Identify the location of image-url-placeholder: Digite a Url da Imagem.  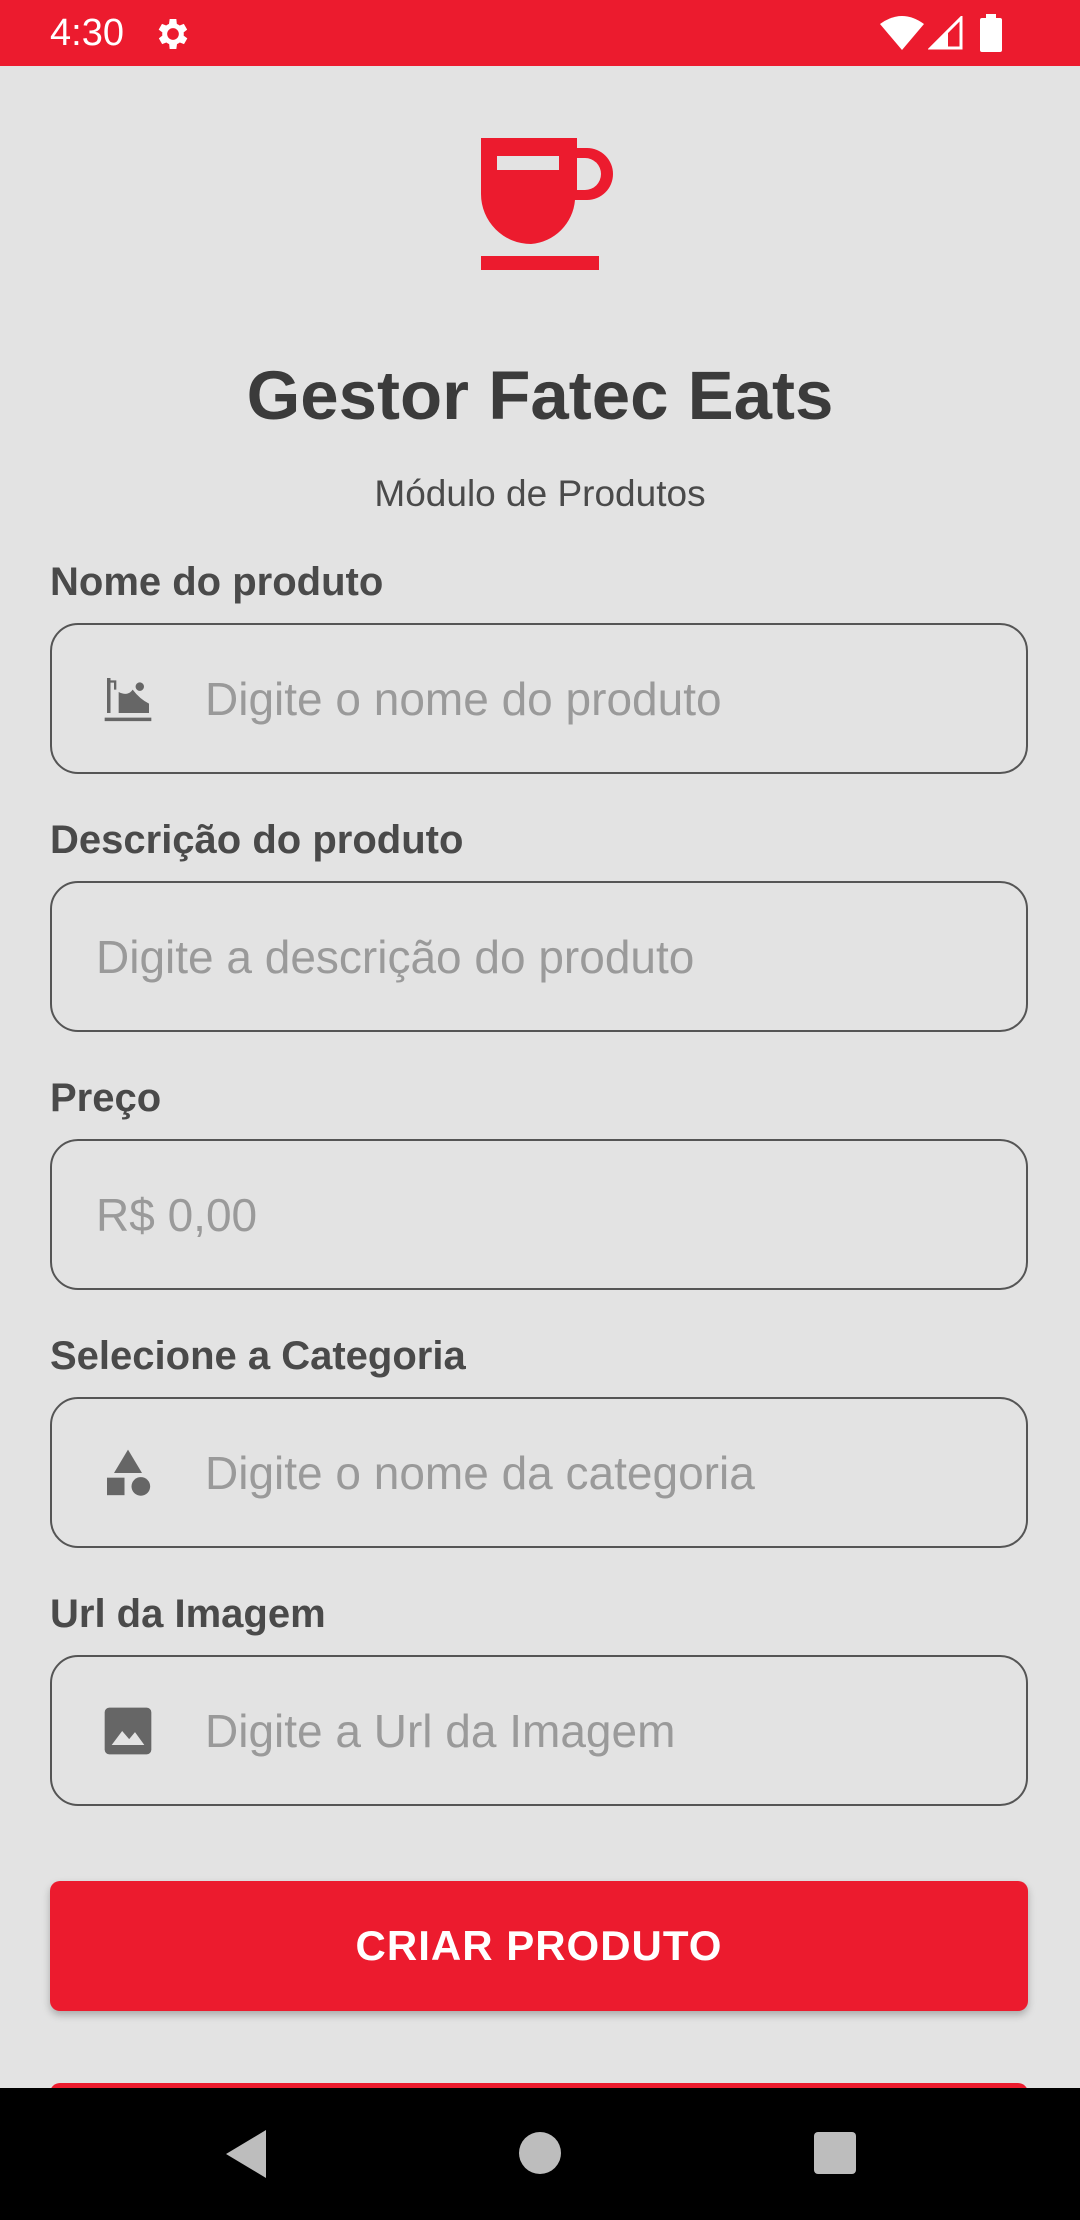
(440, 1730).